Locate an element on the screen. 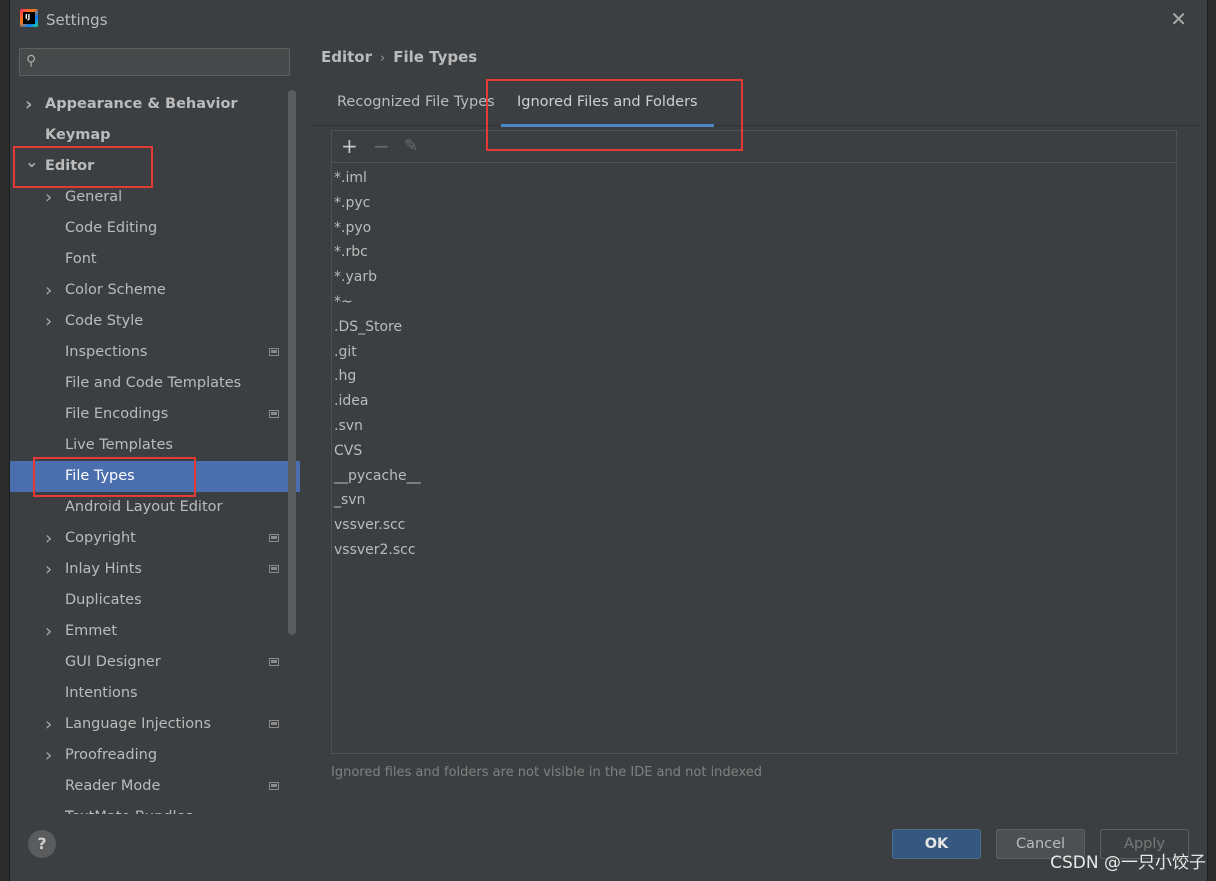  window-title: Settings is located at coordinates (77, 20).